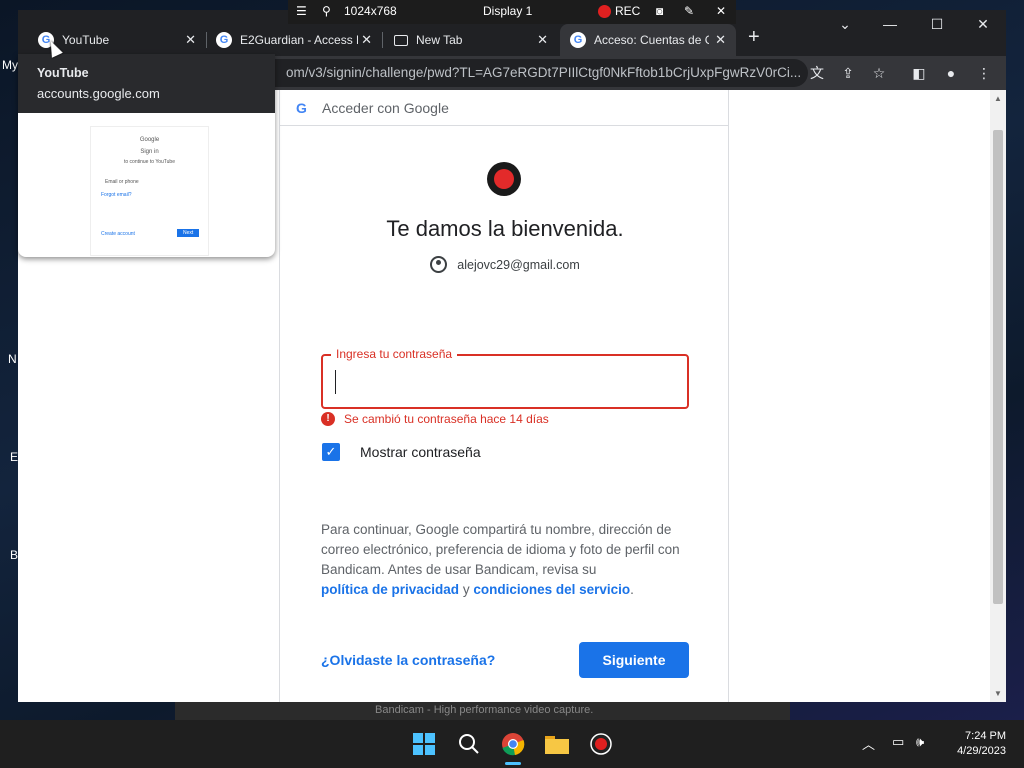  I want to click on clock: 7:24 PM 4/29/2023, so click(981, 744).